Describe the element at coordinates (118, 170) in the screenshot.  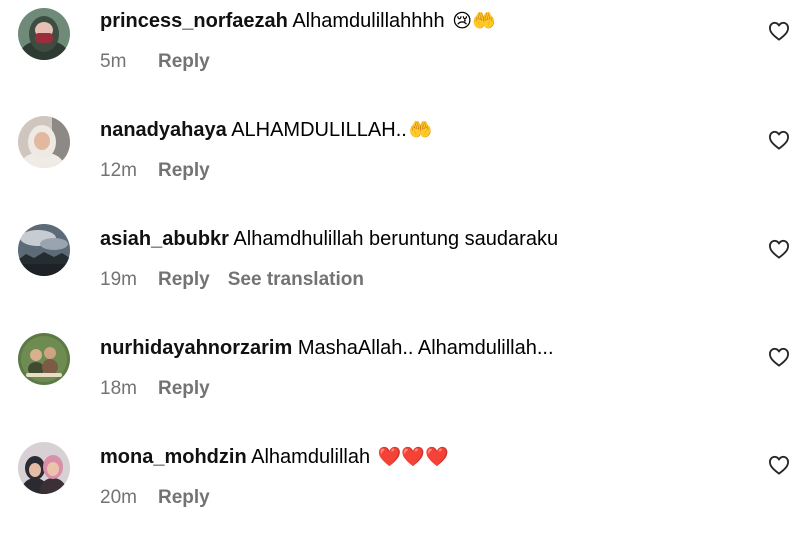
I see `comment-timestamp: 12m` at that location.